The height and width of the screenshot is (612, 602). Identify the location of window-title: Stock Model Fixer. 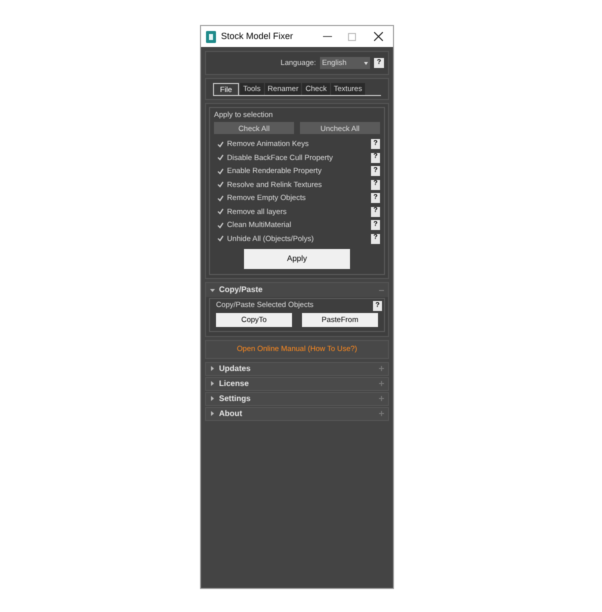
(257, 36).